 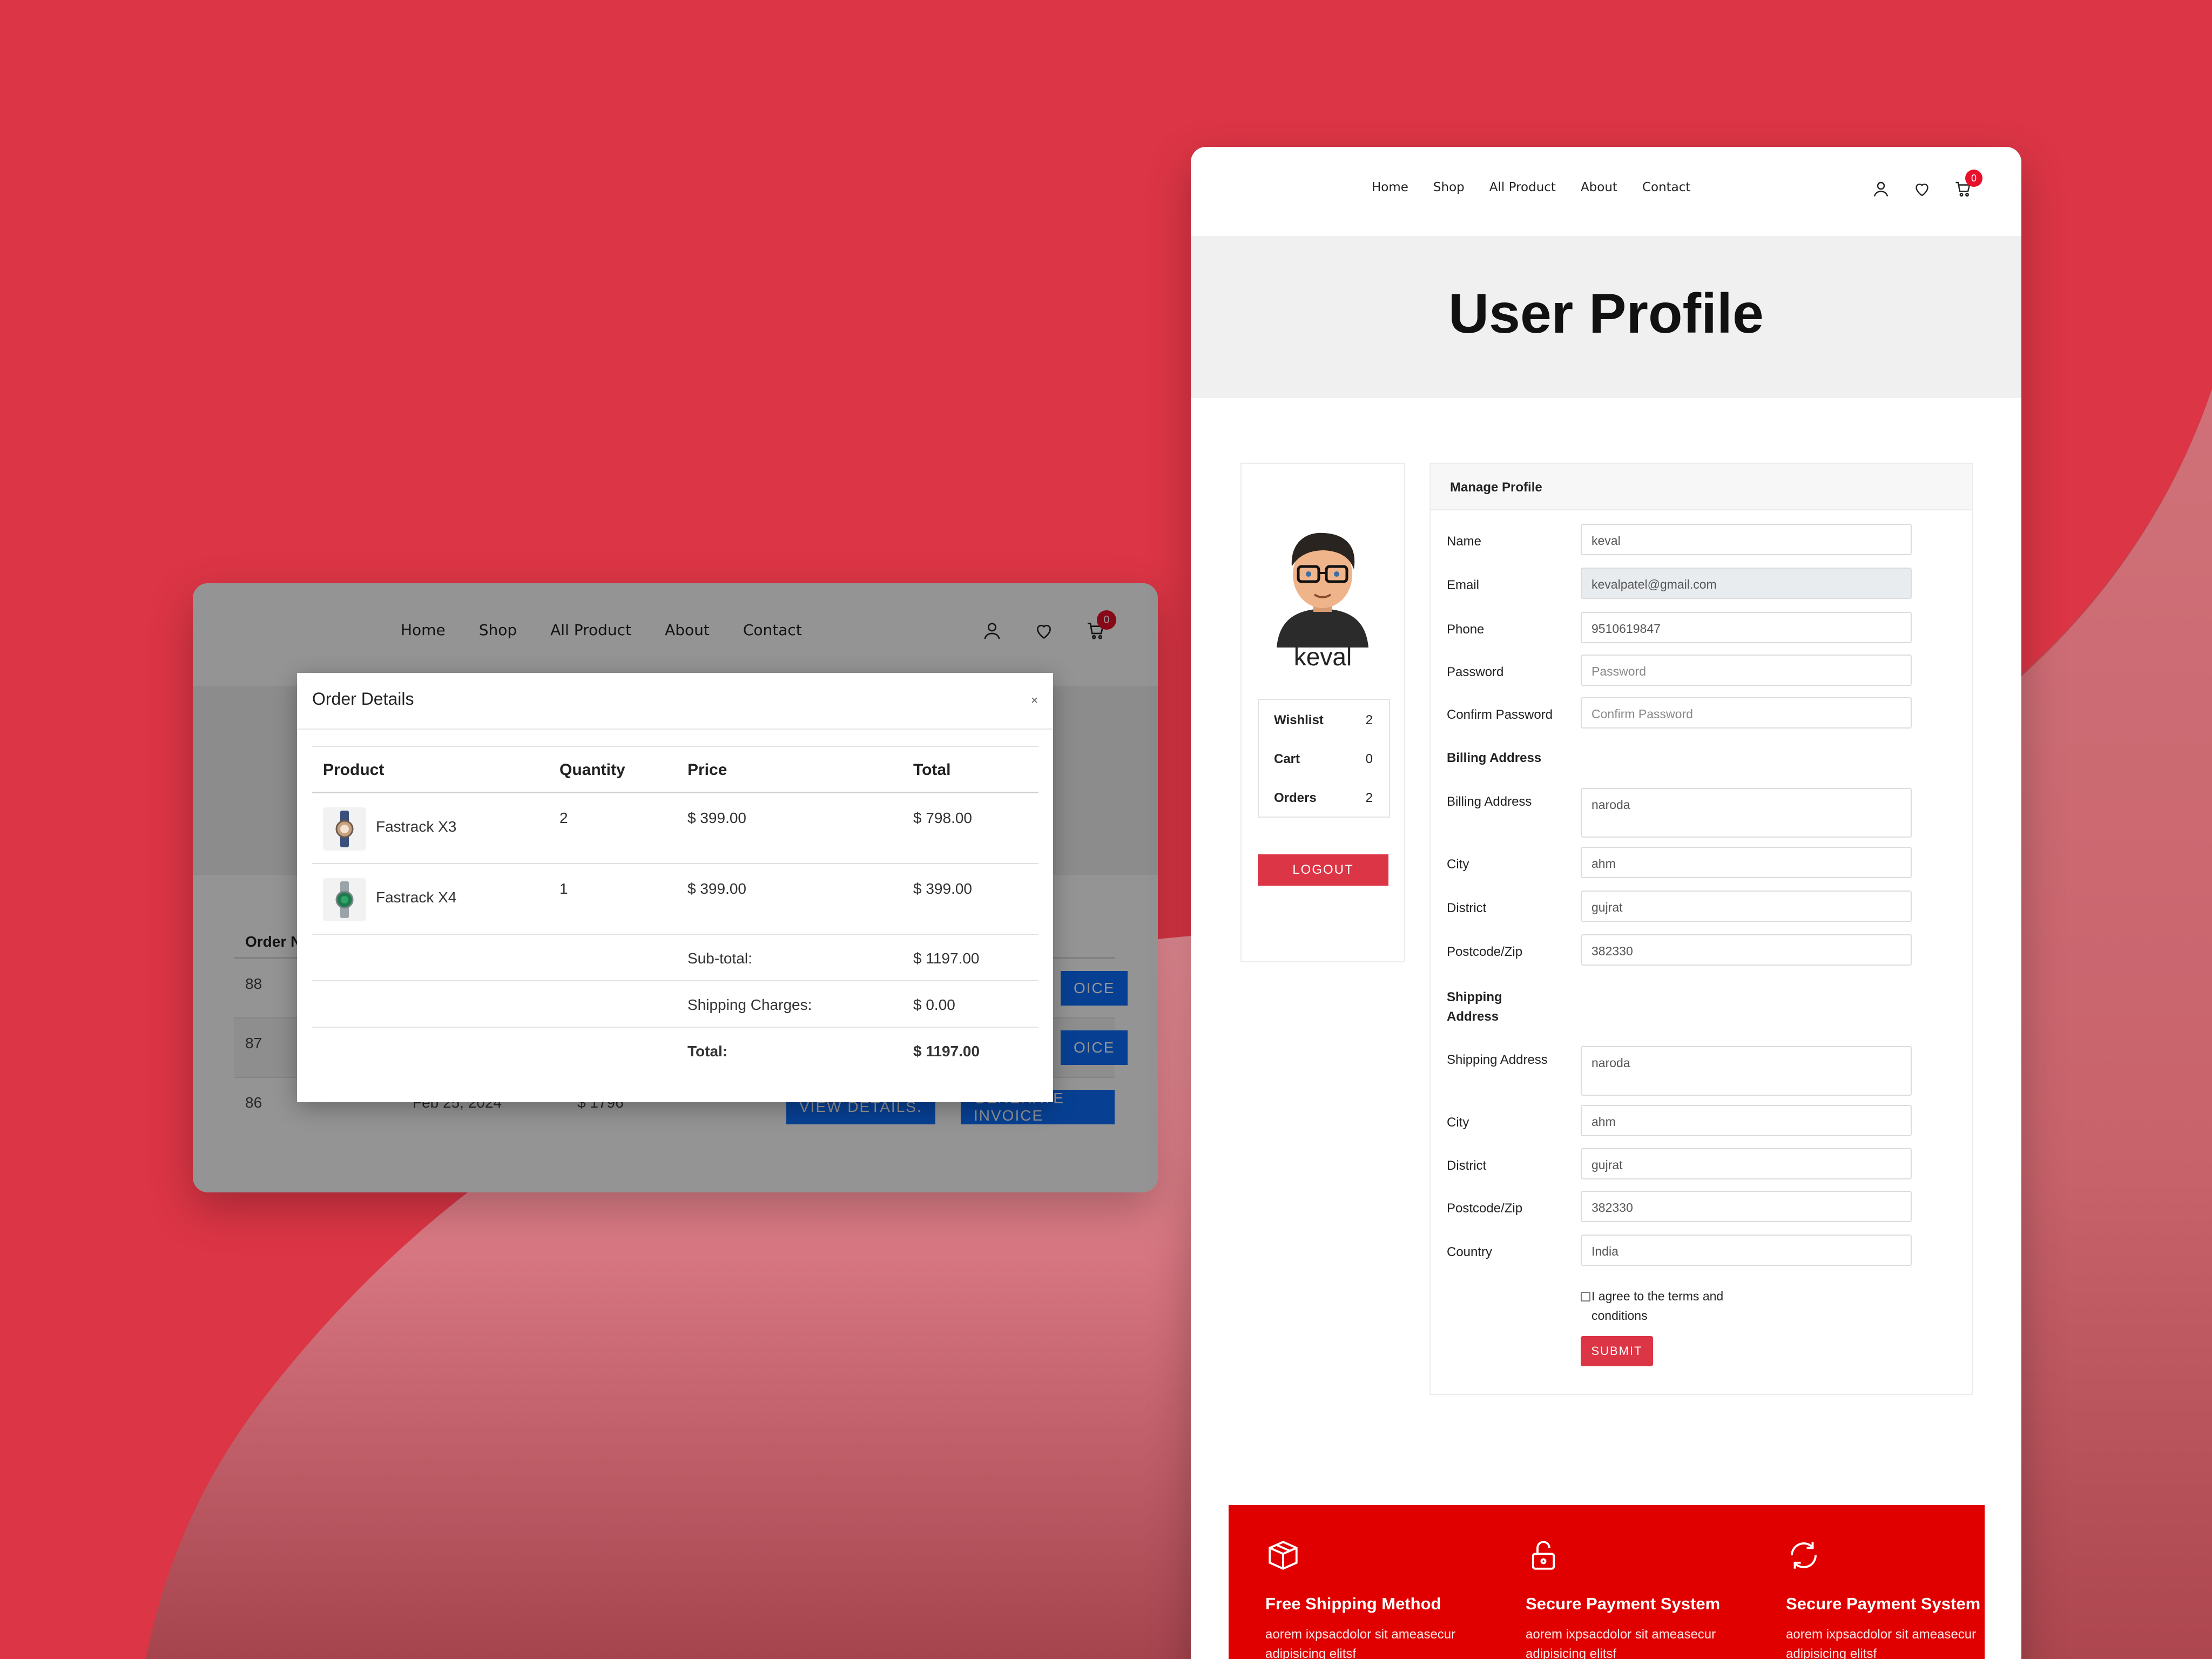 What do you see at coordinates (716, 818) in the screenshot?
I see `product-price: $ 399.00` at bounding box center [716, 818].